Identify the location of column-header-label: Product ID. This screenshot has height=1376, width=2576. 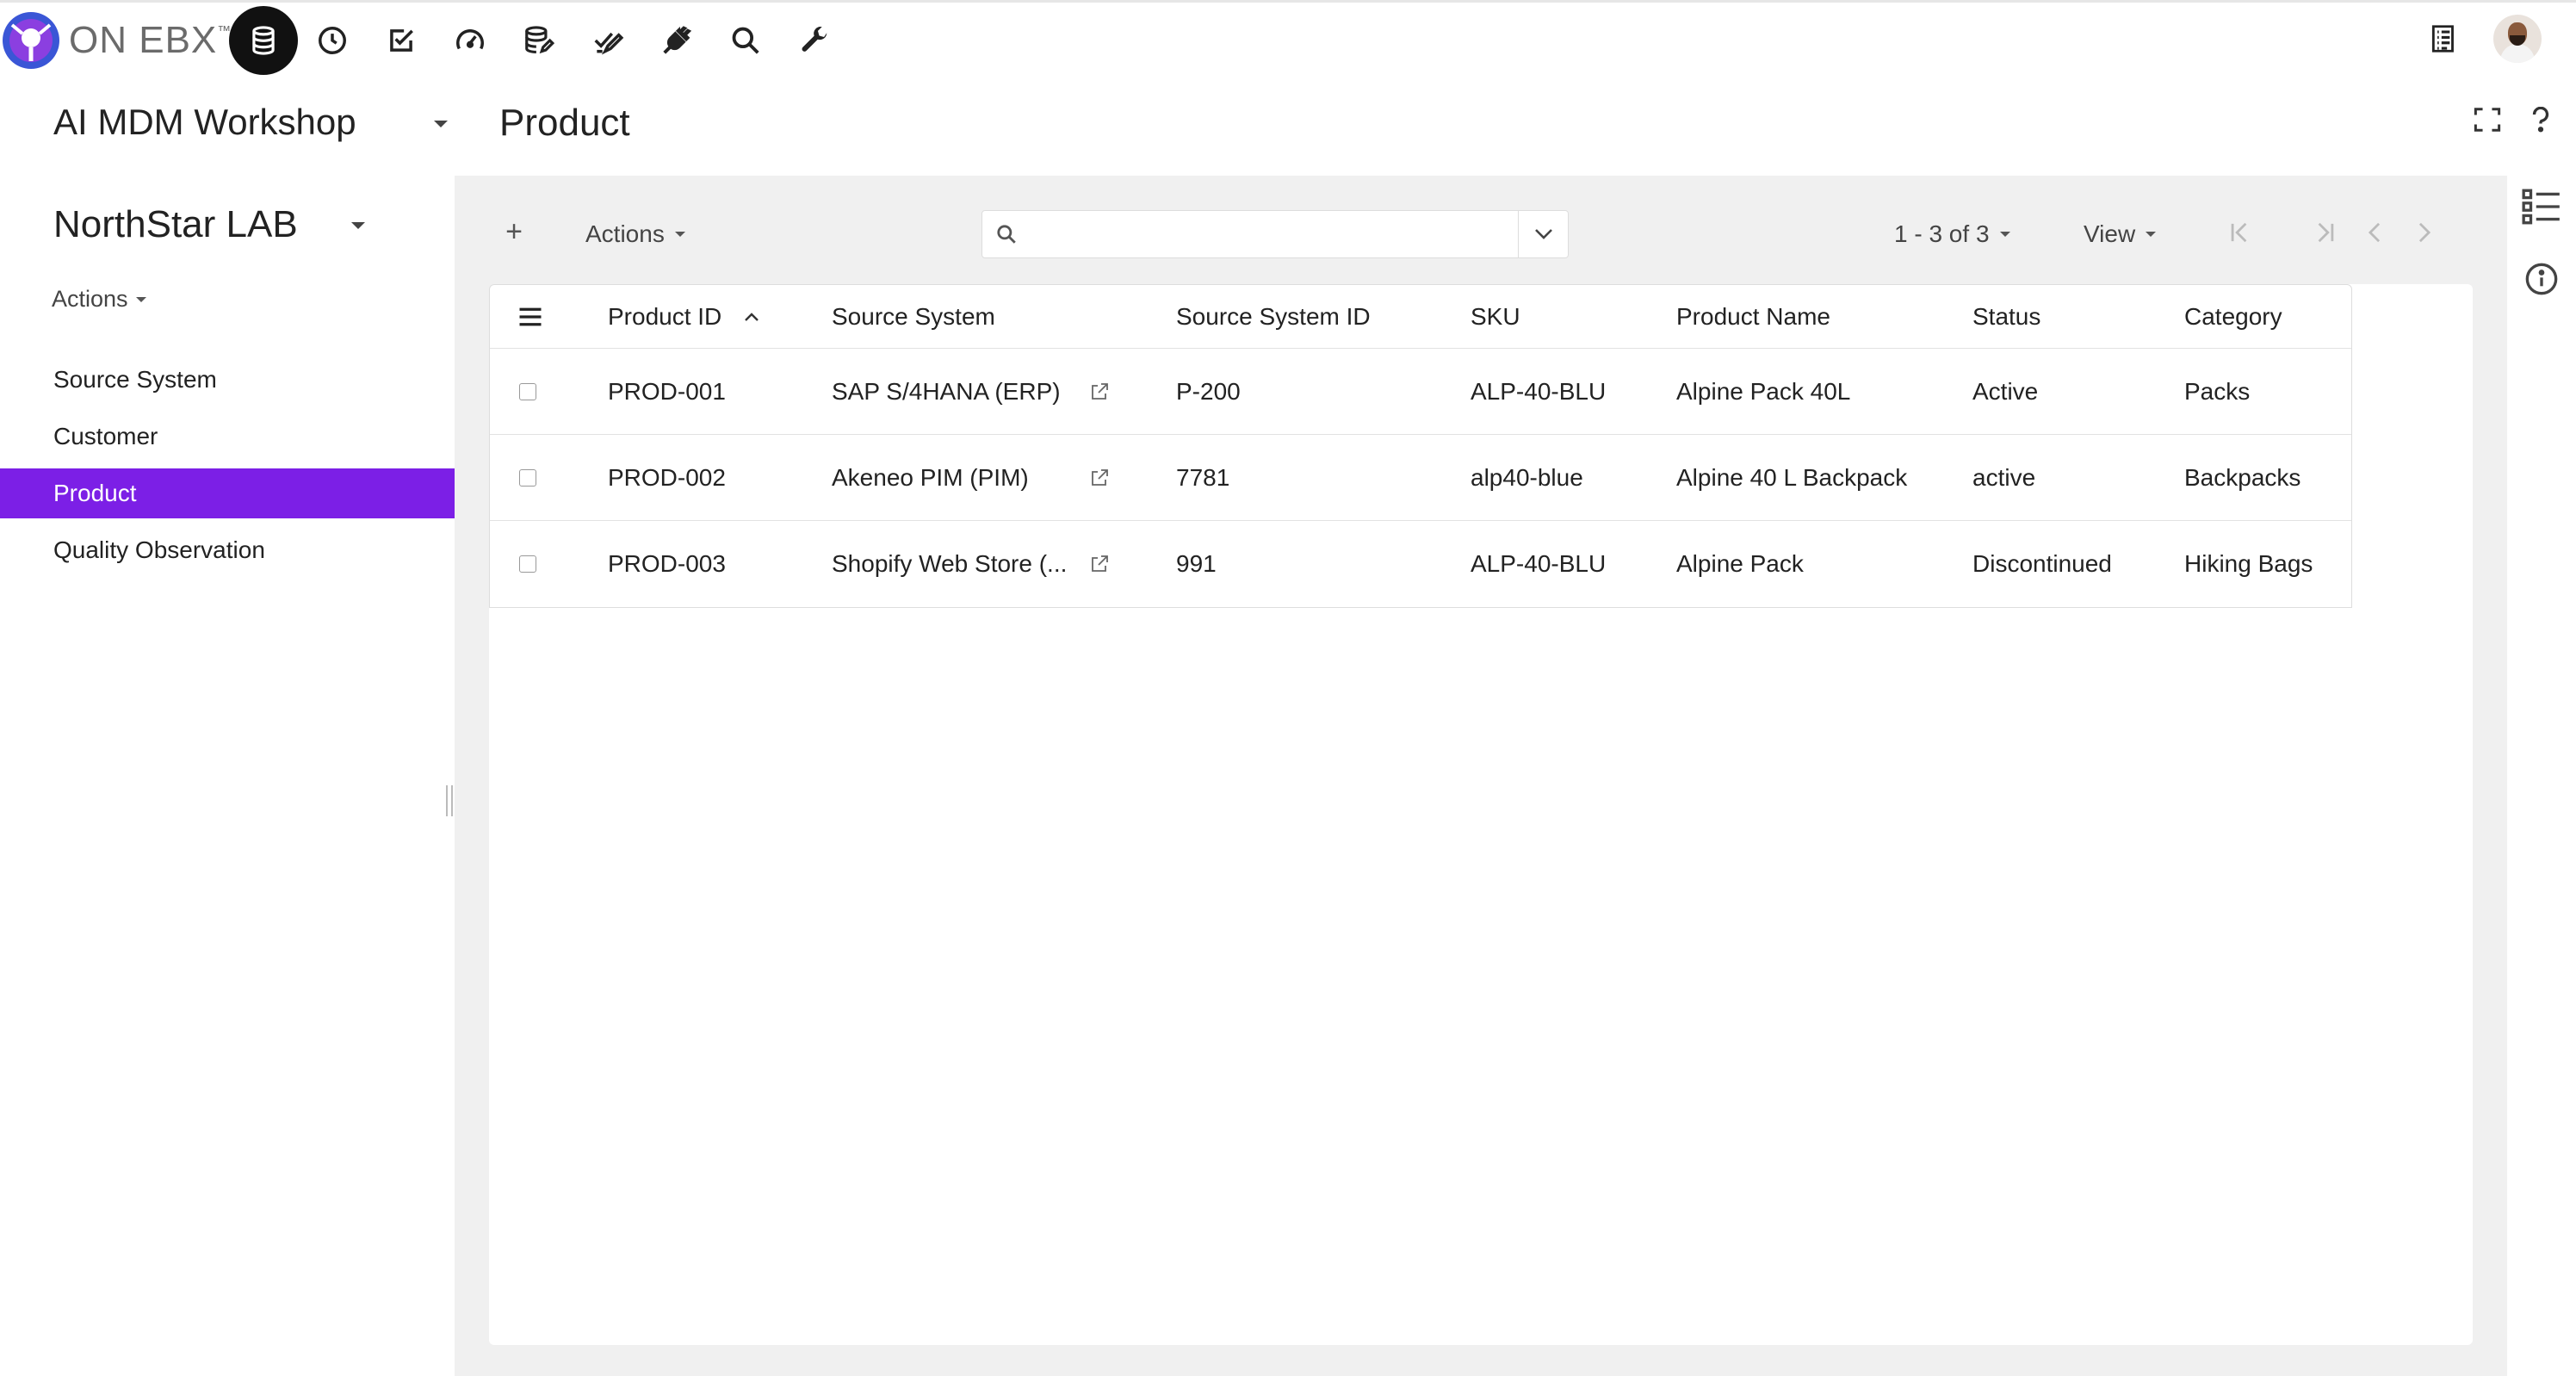
(665, 316).